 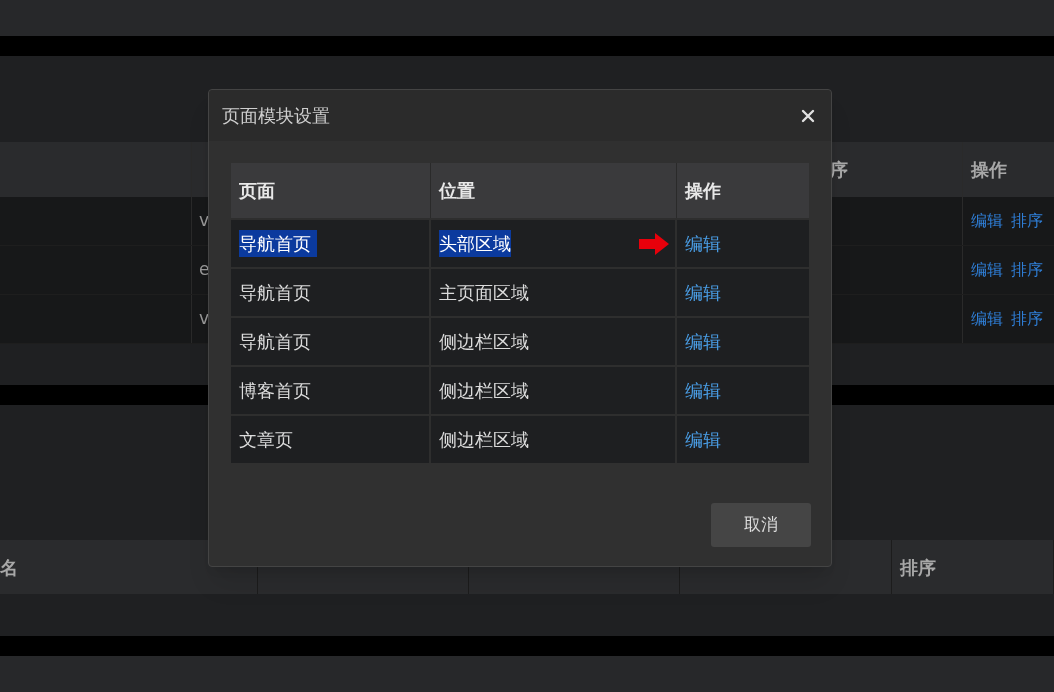 What do you see at coordinates (278, 243) in the screenshot?
I see `table-cell: 导航首页` at bounding box center [278, 243].